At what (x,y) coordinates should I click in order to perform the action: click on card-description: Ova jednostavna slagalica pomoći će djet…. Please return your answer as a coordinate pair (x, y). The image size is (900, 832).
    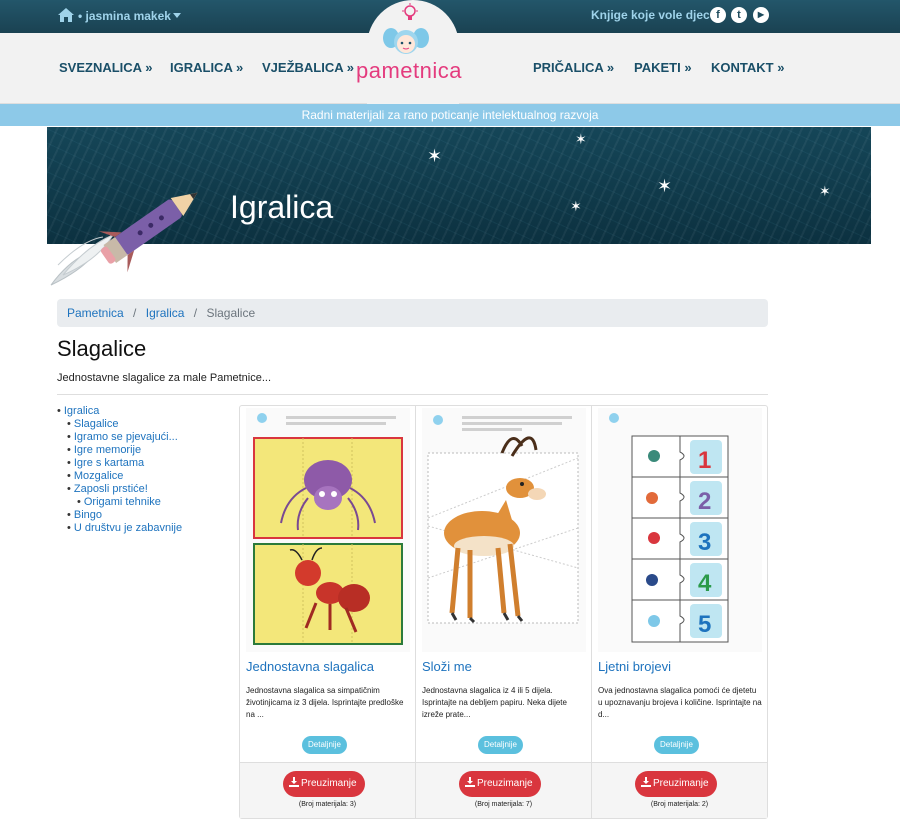
    Looking at the image, I should click on (680, 702).